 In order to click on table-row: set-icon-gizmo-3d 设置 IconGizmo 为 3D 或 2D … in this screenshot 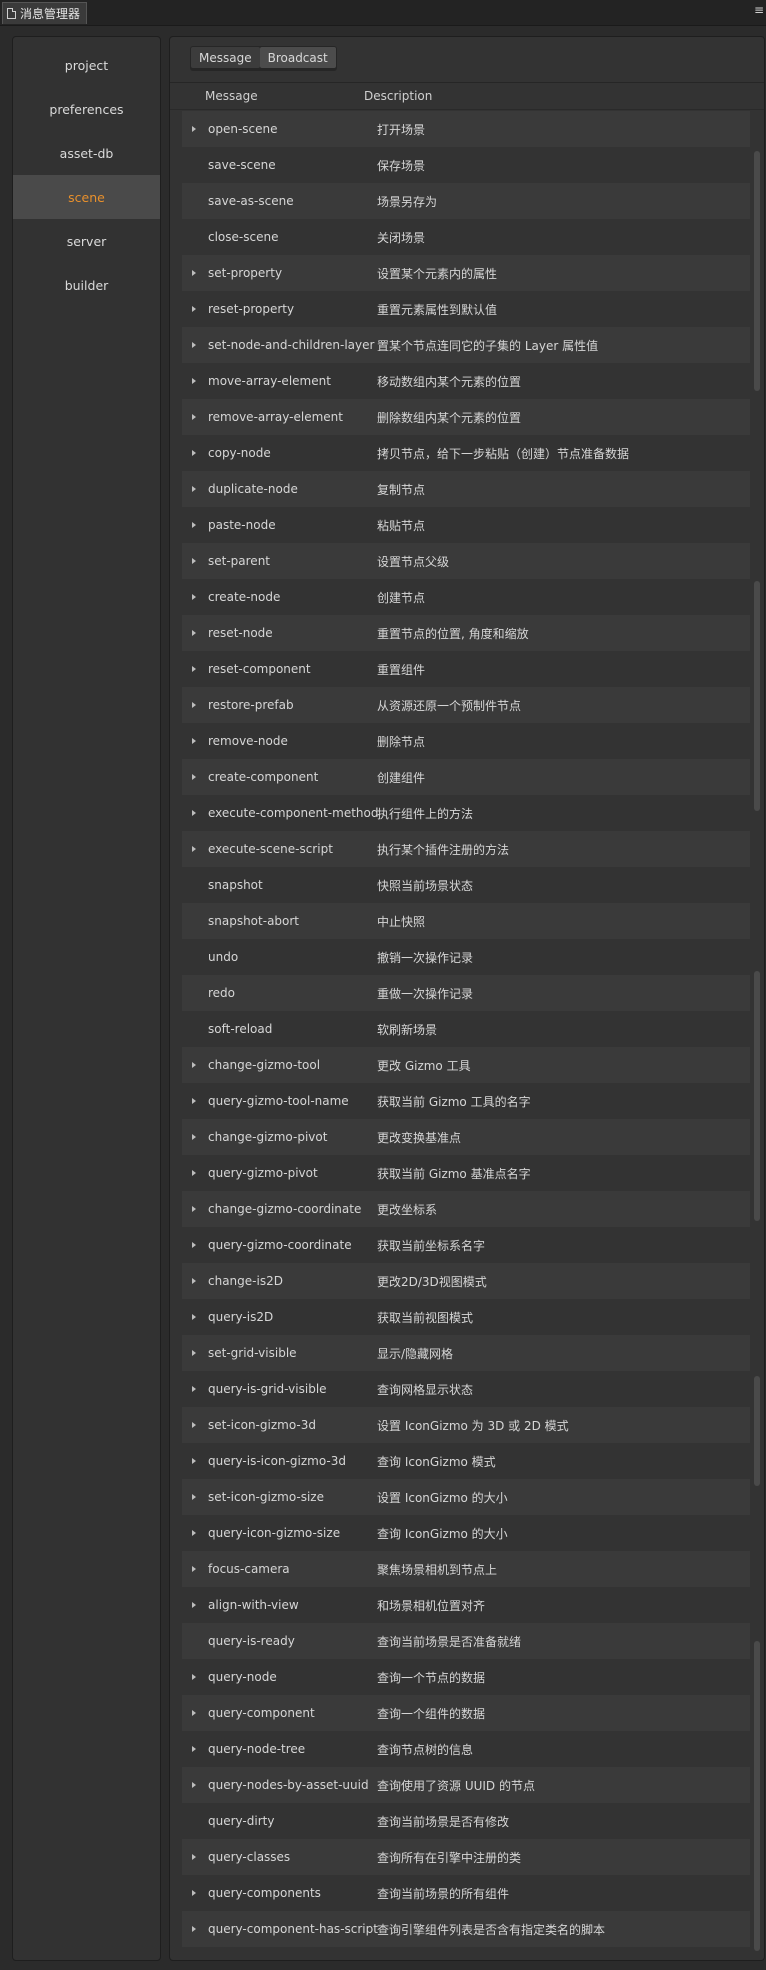, I will do `click(466, 1425)`.